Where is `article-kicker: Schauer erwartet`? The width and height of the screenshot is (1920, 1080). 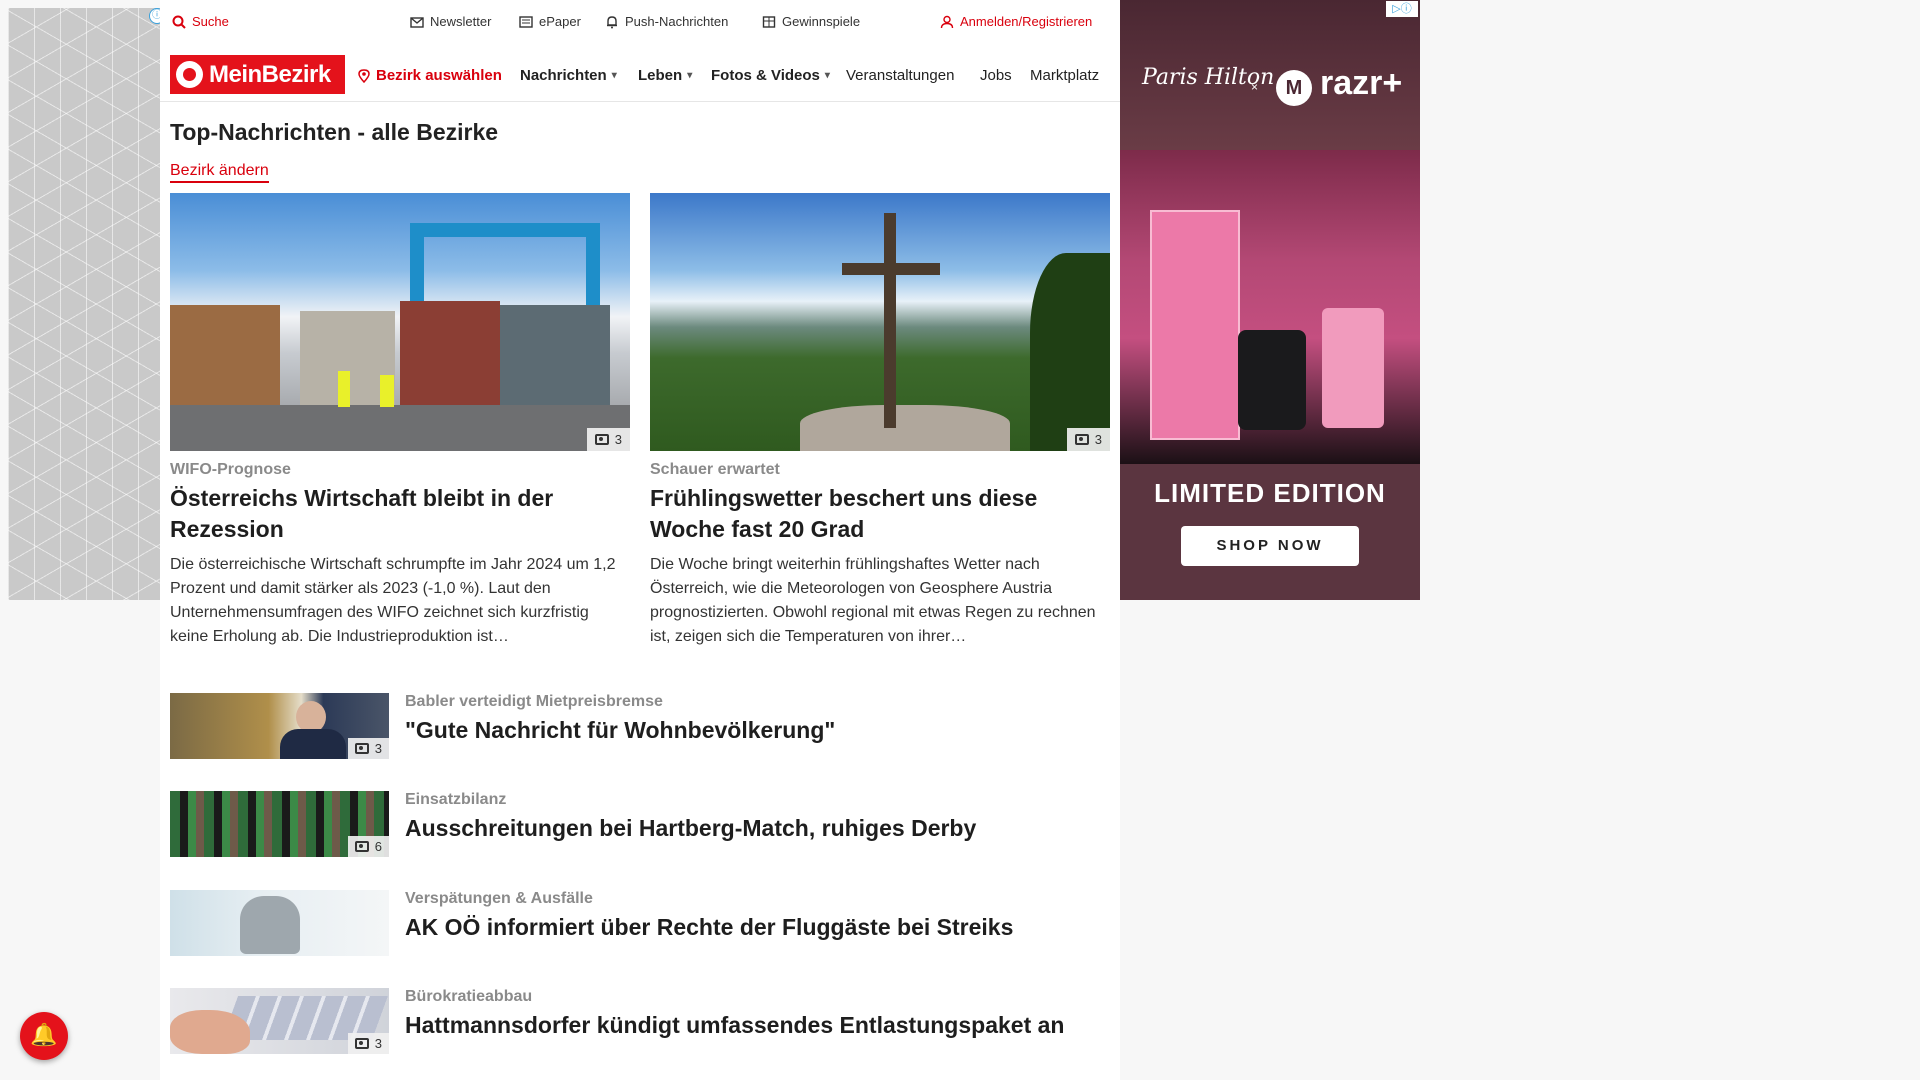 article-kicker: Schauer erwartet is located at coordinates (715, 469).